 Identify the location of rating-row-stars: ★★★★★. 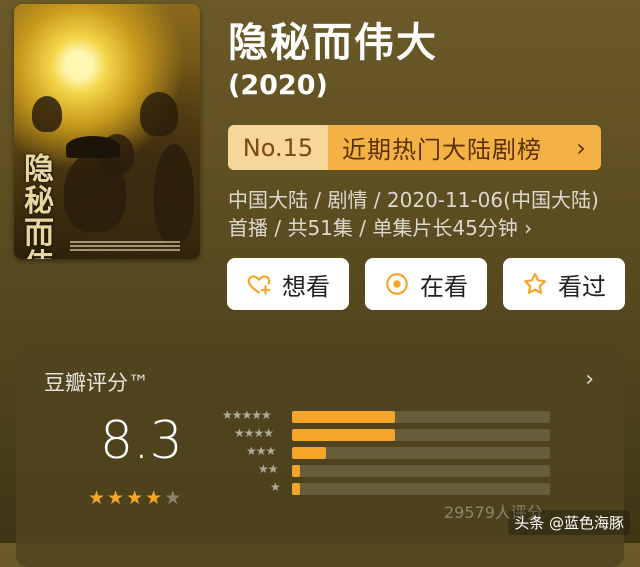
(247, 415).